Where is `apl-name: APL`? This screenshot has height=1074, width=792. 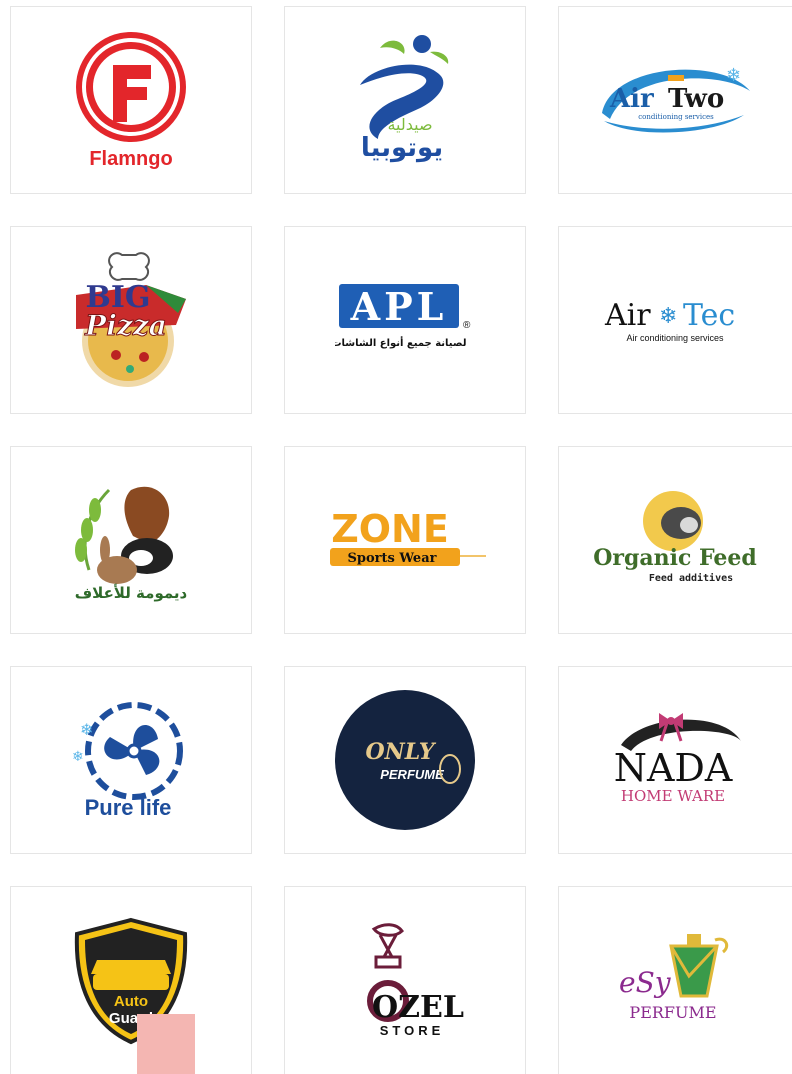
apl-name: APL is located at coordinates (399, 306).